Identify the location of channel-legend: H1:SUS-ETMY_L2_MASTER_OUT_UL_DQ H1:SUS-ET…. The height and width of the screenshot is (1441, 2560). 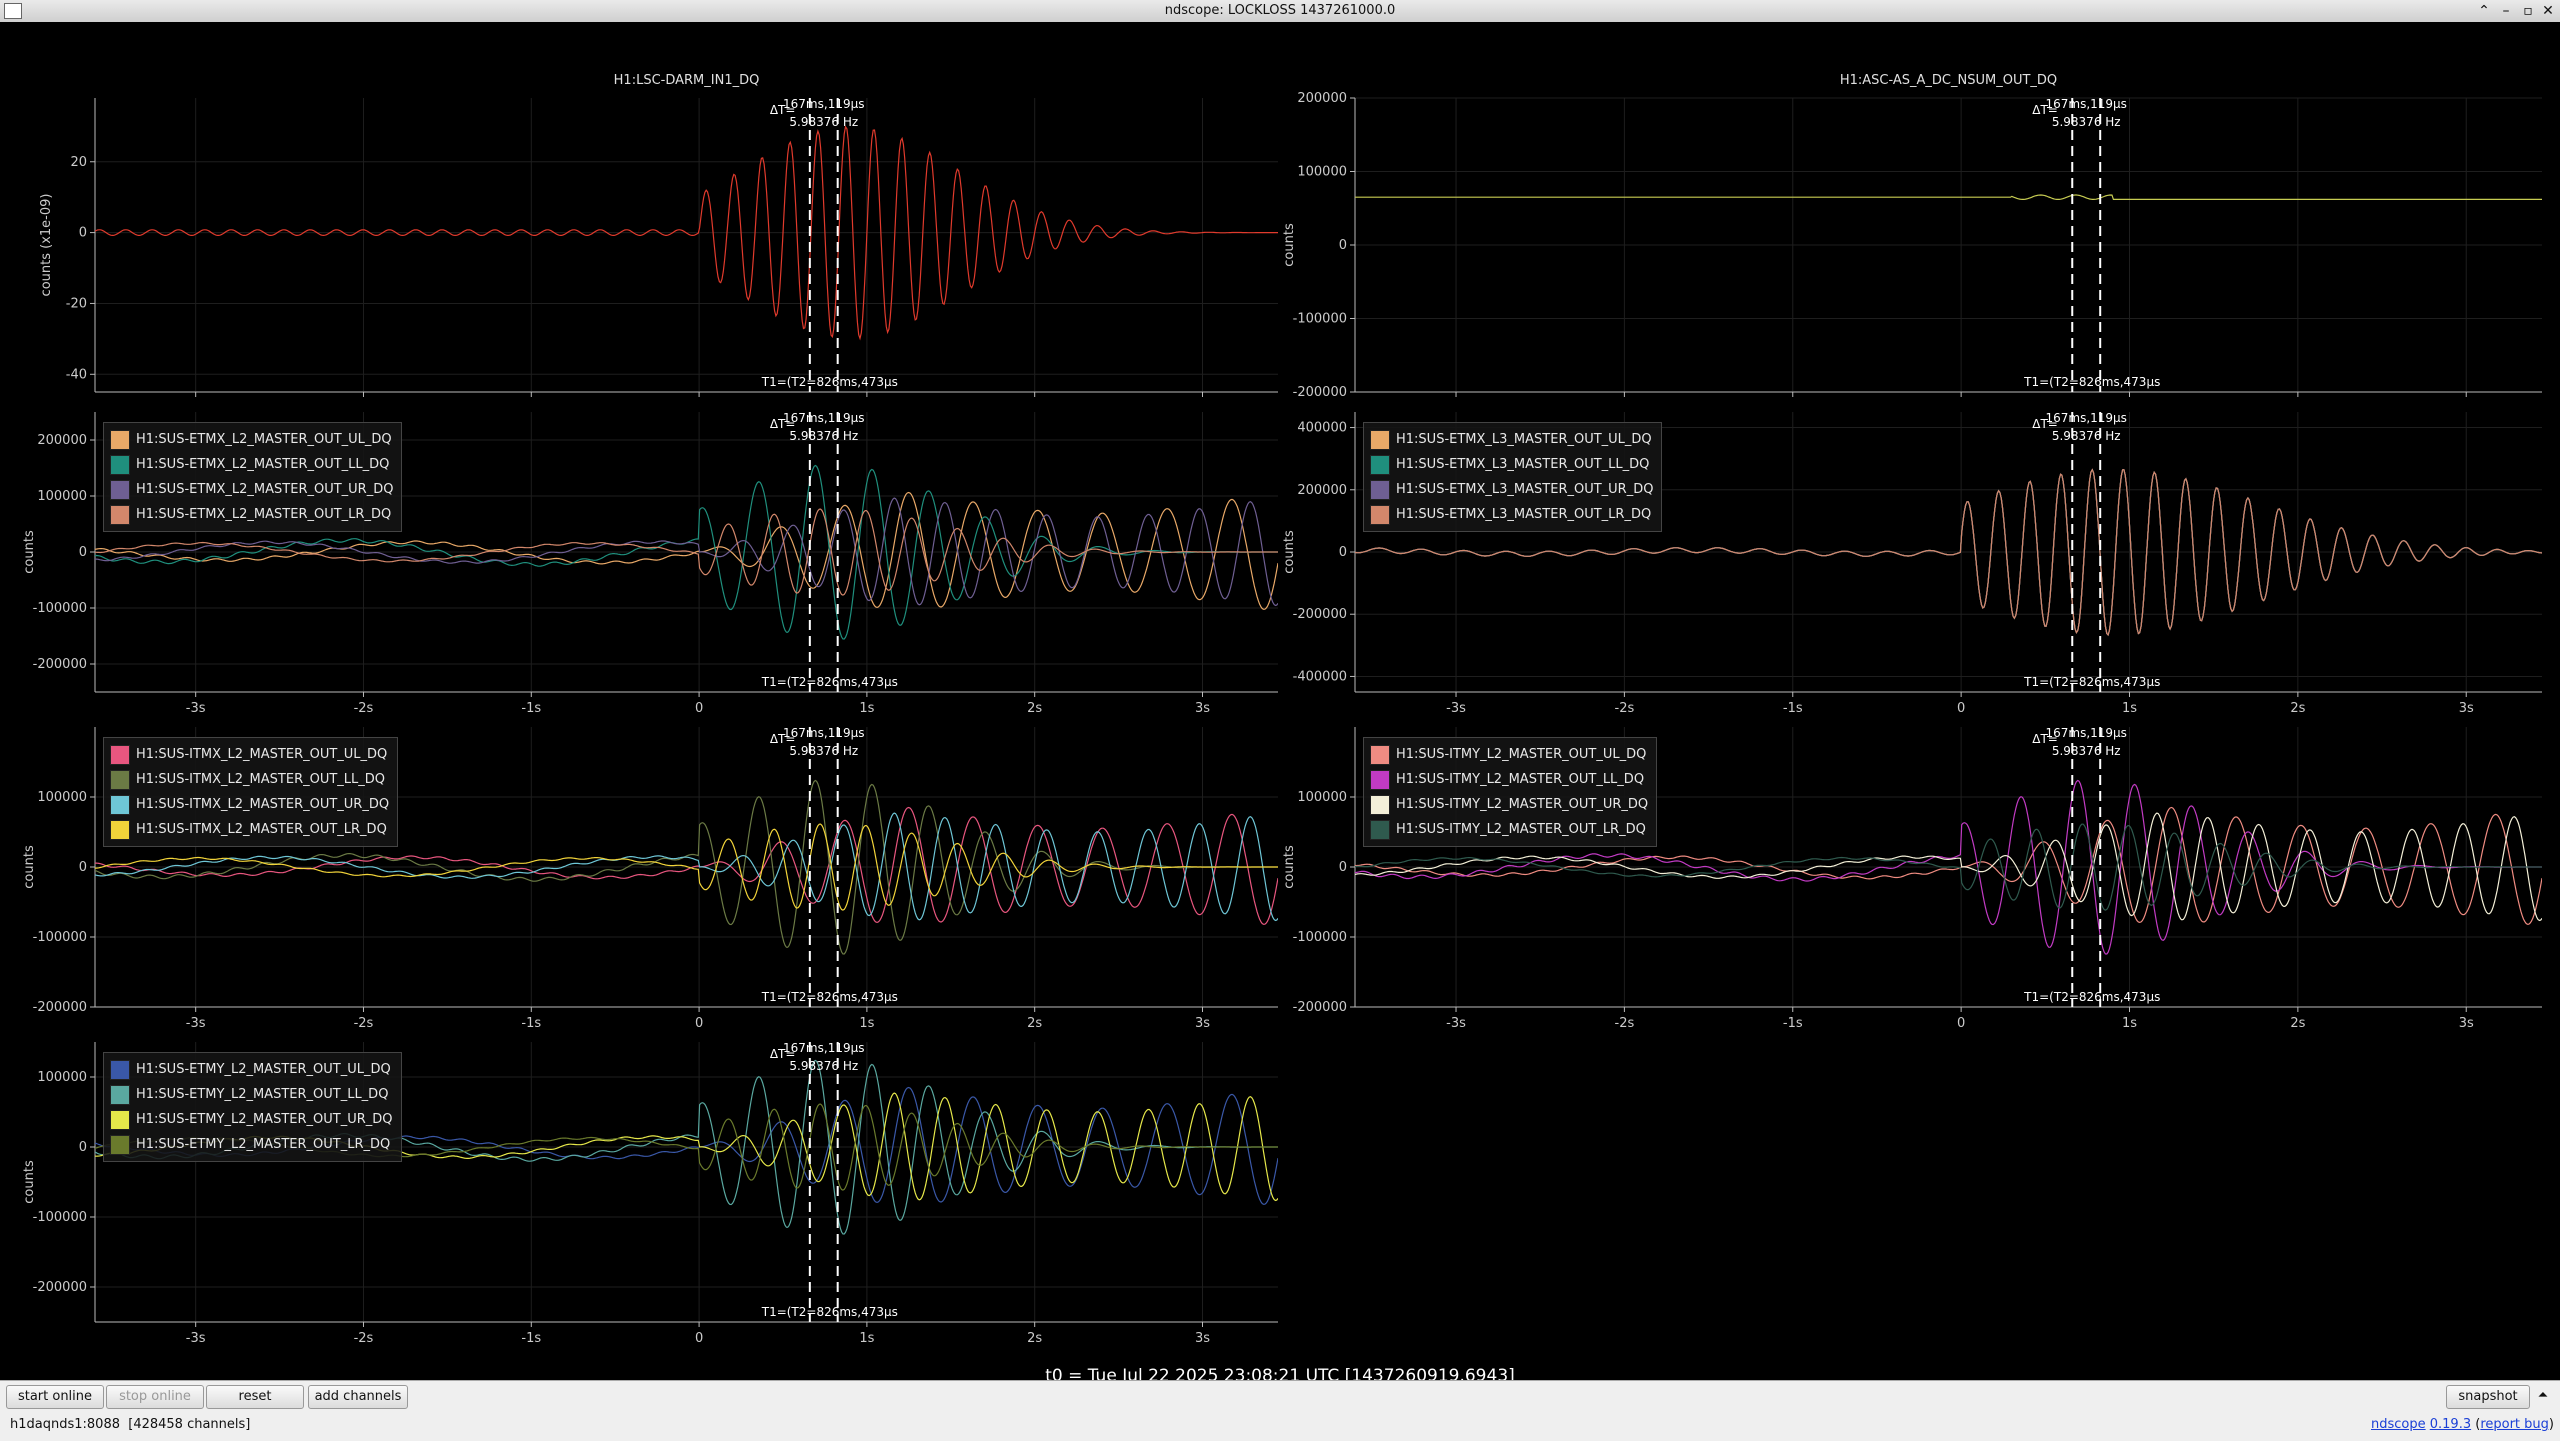
(252, 1107).